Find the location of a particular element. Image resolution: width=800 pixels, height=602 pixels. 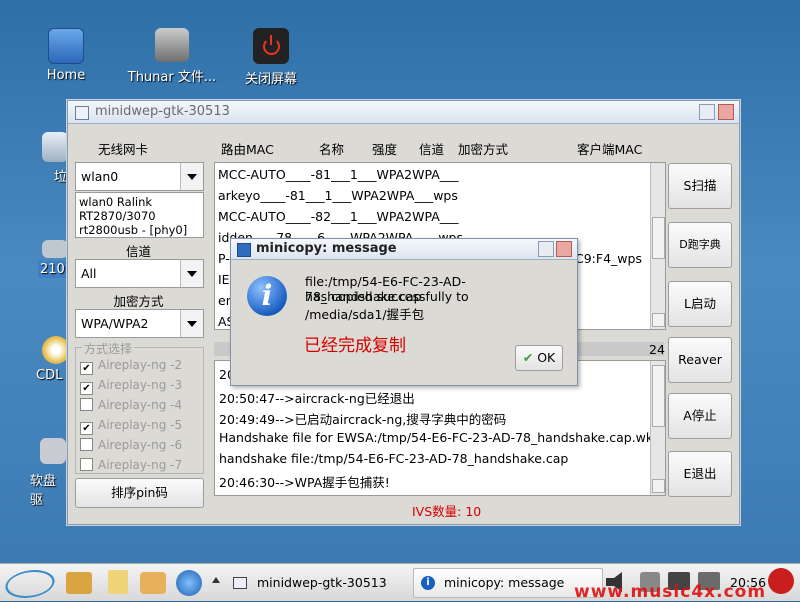

checkbox-label: Aireplay-ng -7 is located at coordinates (140, 465).